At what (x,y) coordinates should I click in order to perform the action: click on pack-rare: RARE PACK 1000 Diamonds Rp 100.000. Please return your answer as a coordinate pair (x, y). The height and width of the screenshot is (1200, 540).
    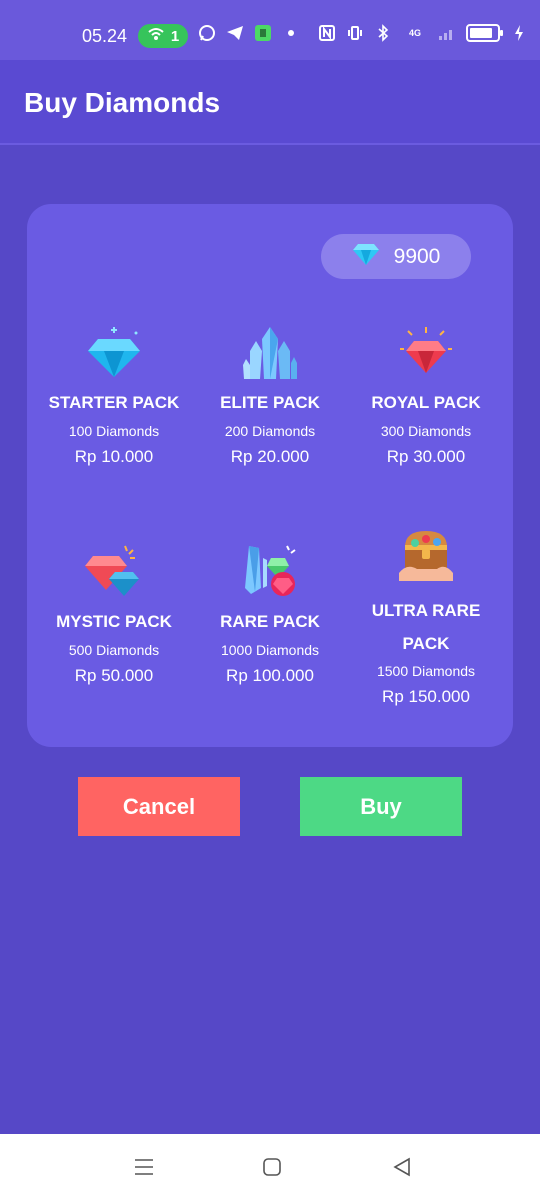
    Looking at the image, I should click on (270, 614).